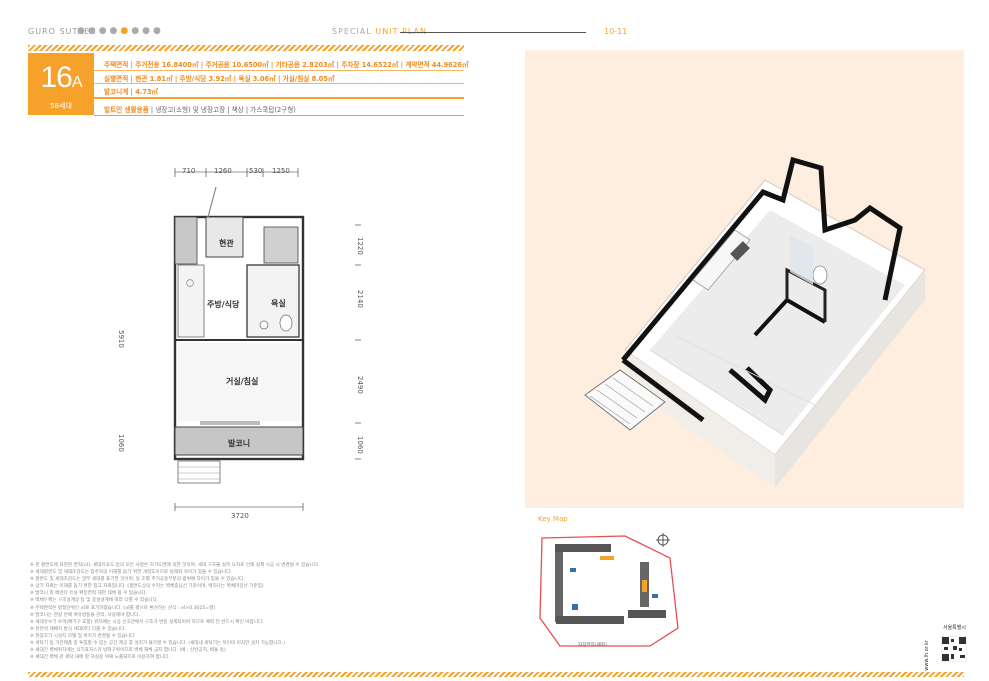 The width and height of the screenshot is (989, 681). What do you see at coordinates (61, 77) in the screenshot?
I see `unit-type-code: 16A` at bounding box center [61, 77].